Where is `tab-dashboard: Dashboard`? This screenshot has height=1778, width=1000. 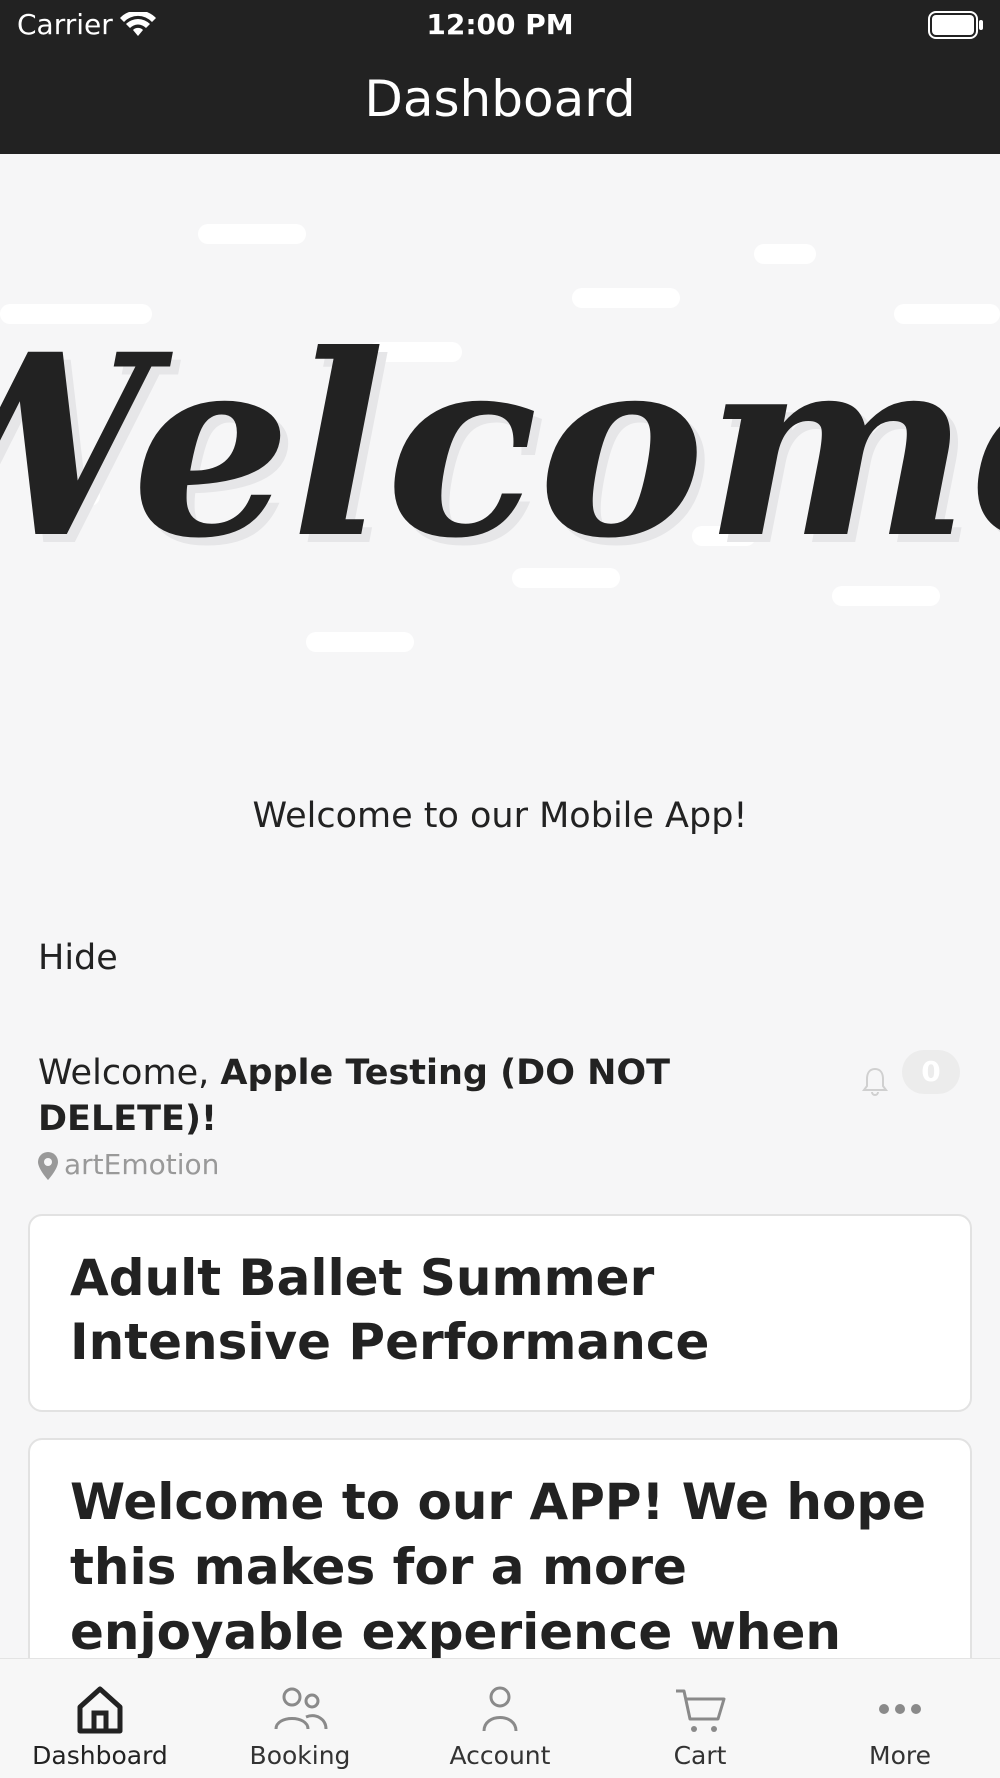
tab-dashboard: Dashboard is located at coordinates (100, 1718).